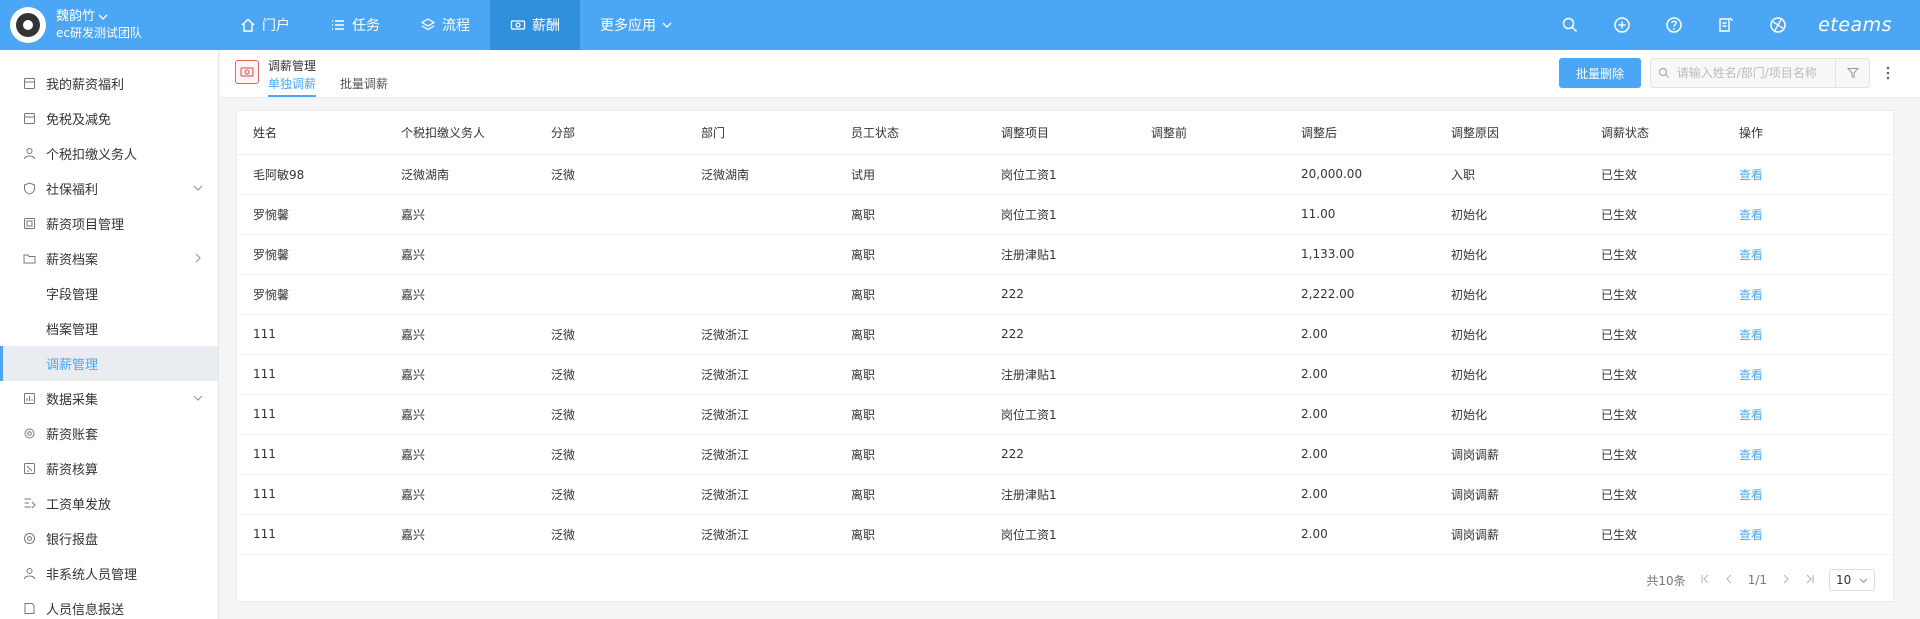 The image size is (1920, 619). What do you see at coordinates (110, 25) in the screenshot?
I see `brand-area: 魏韵竹 ec研发测试团队` at bounding box center [110, 25].